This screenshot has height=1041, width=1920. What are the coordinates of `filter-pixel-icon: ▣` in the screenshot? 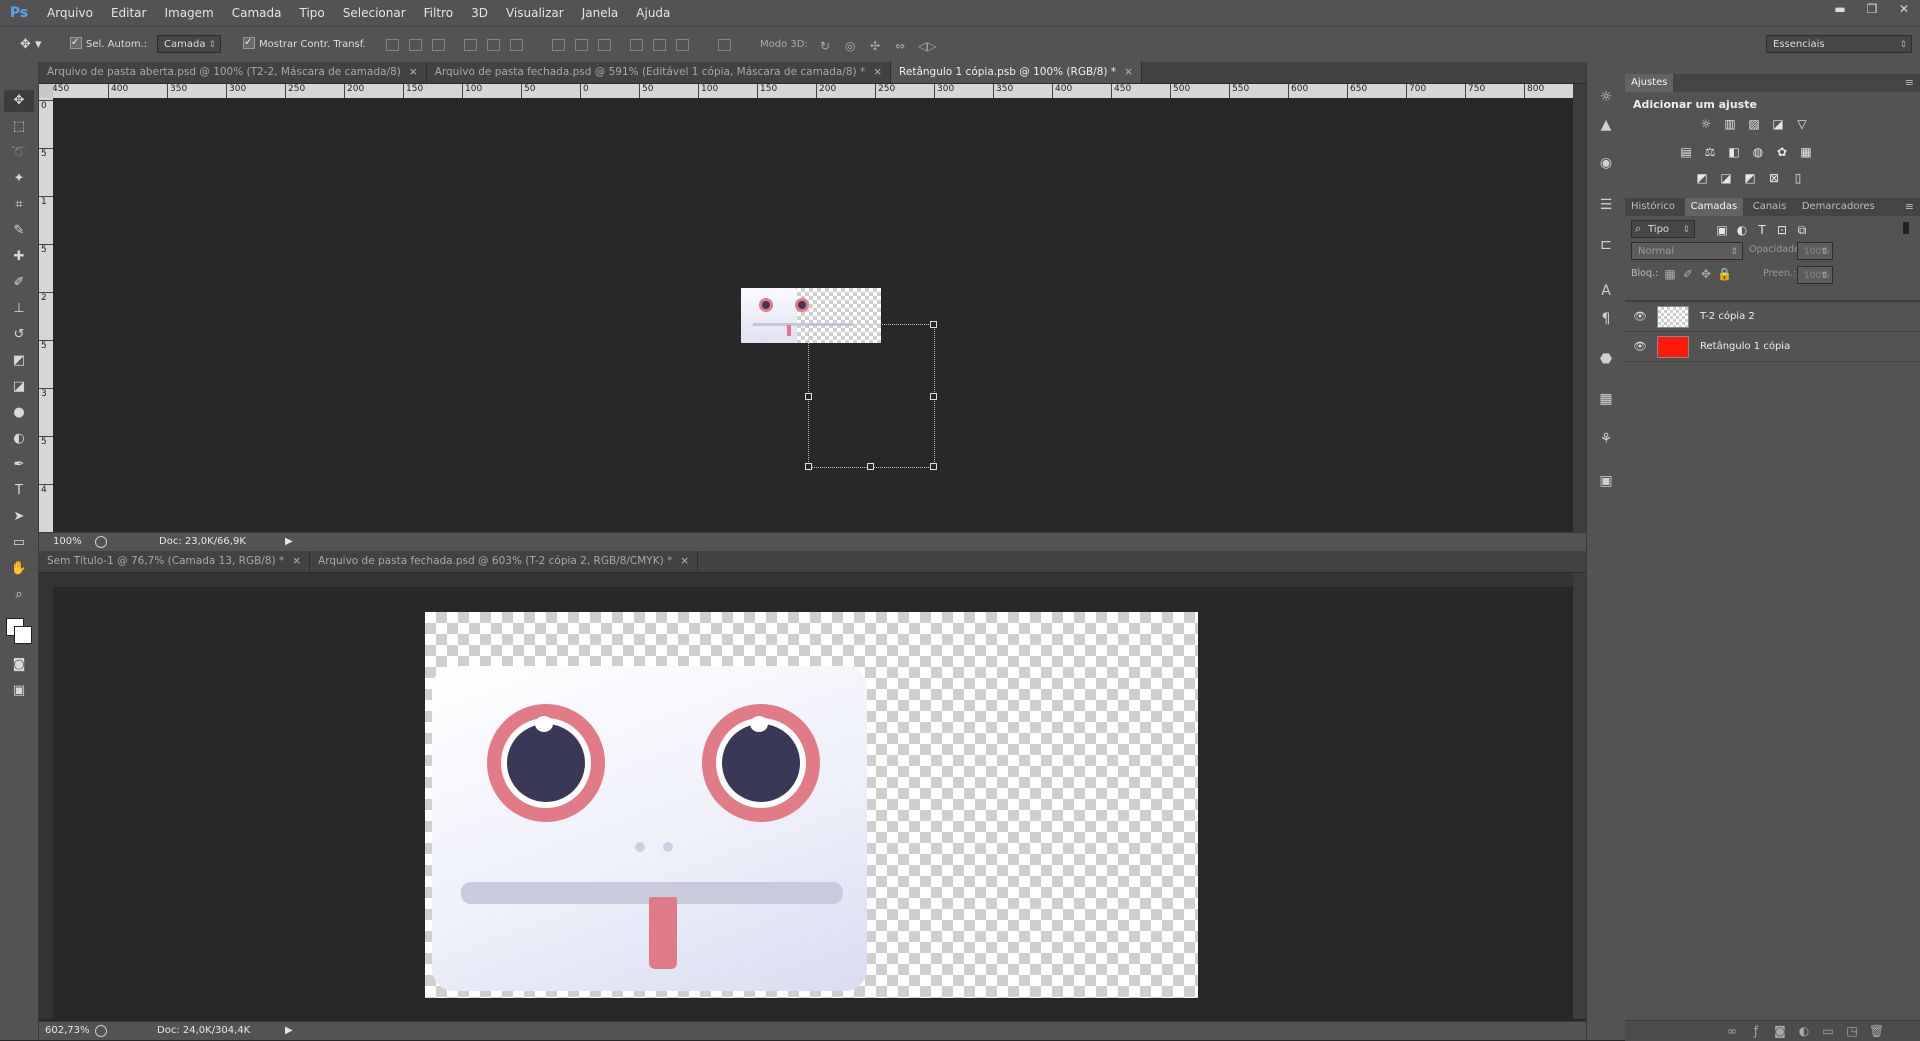 It's located at (1722, 230).